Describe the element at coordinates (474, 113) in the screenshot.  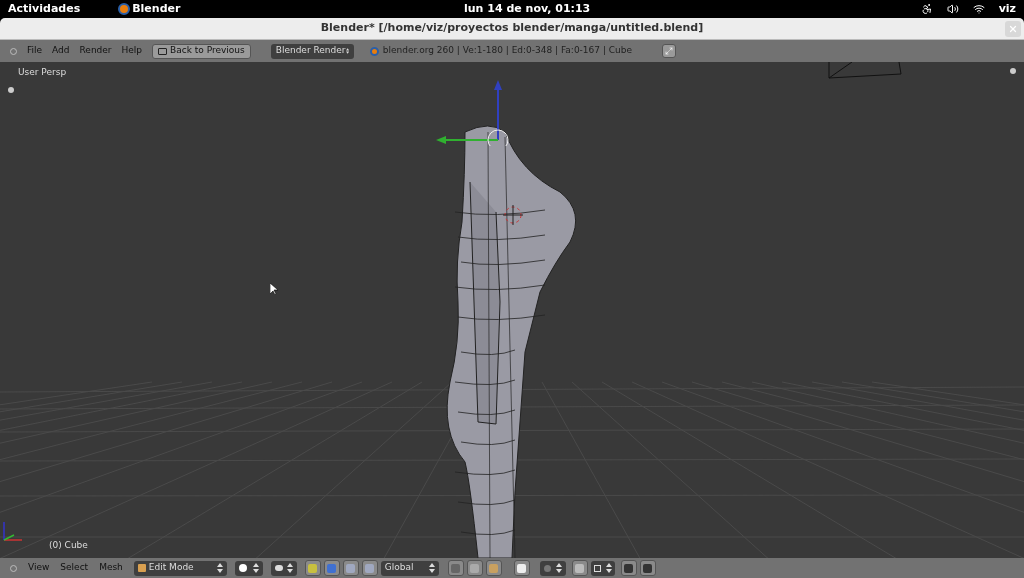
I see `transform-gizmo-icon` at that location.